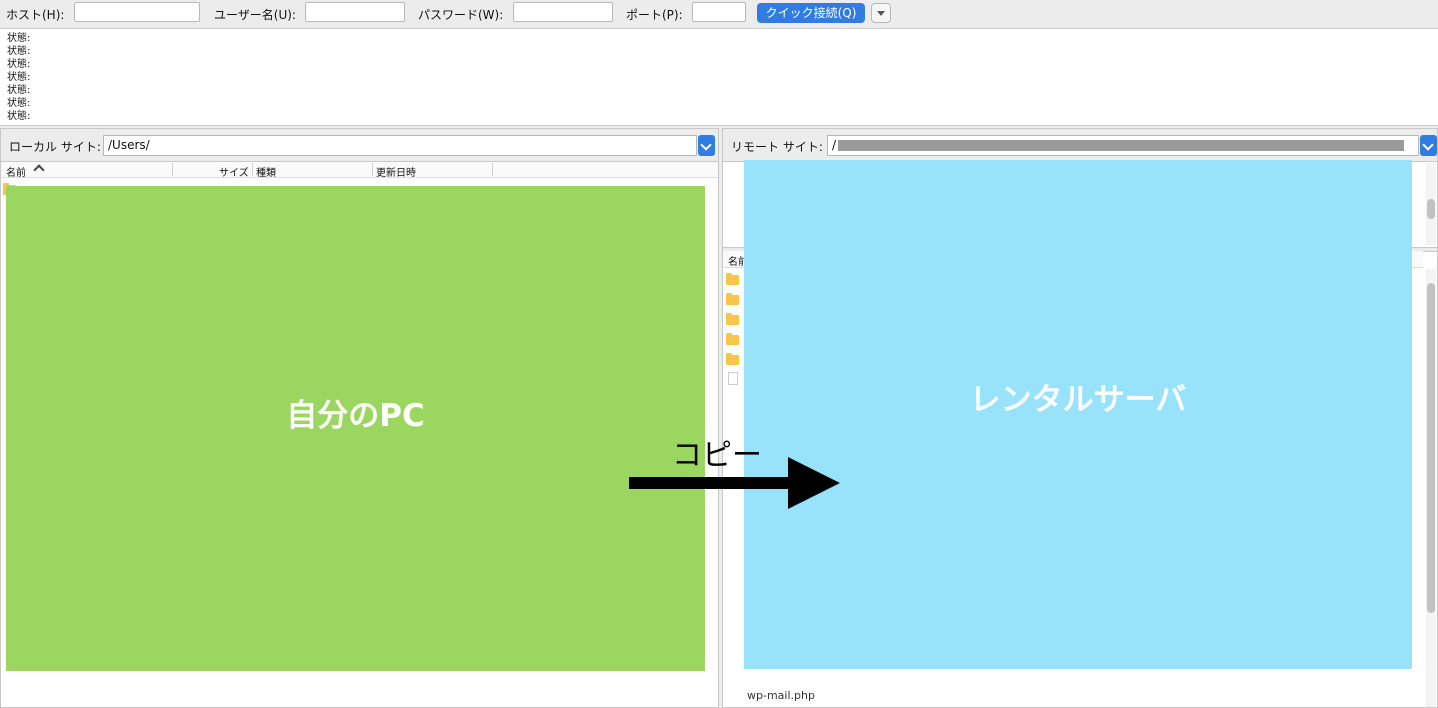 The width and height of the screenshot is (1438, 708). I want to click on copy-label: コピー, so click(717, 455).